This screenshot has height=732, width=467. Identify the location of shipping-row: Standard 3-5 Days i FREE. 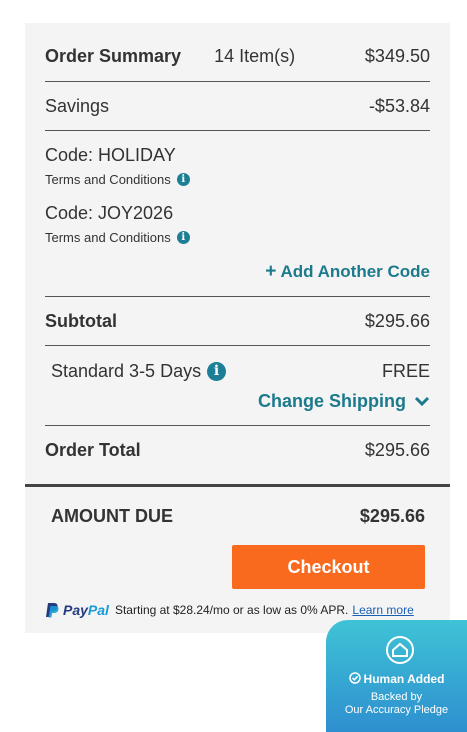
(240, 371).